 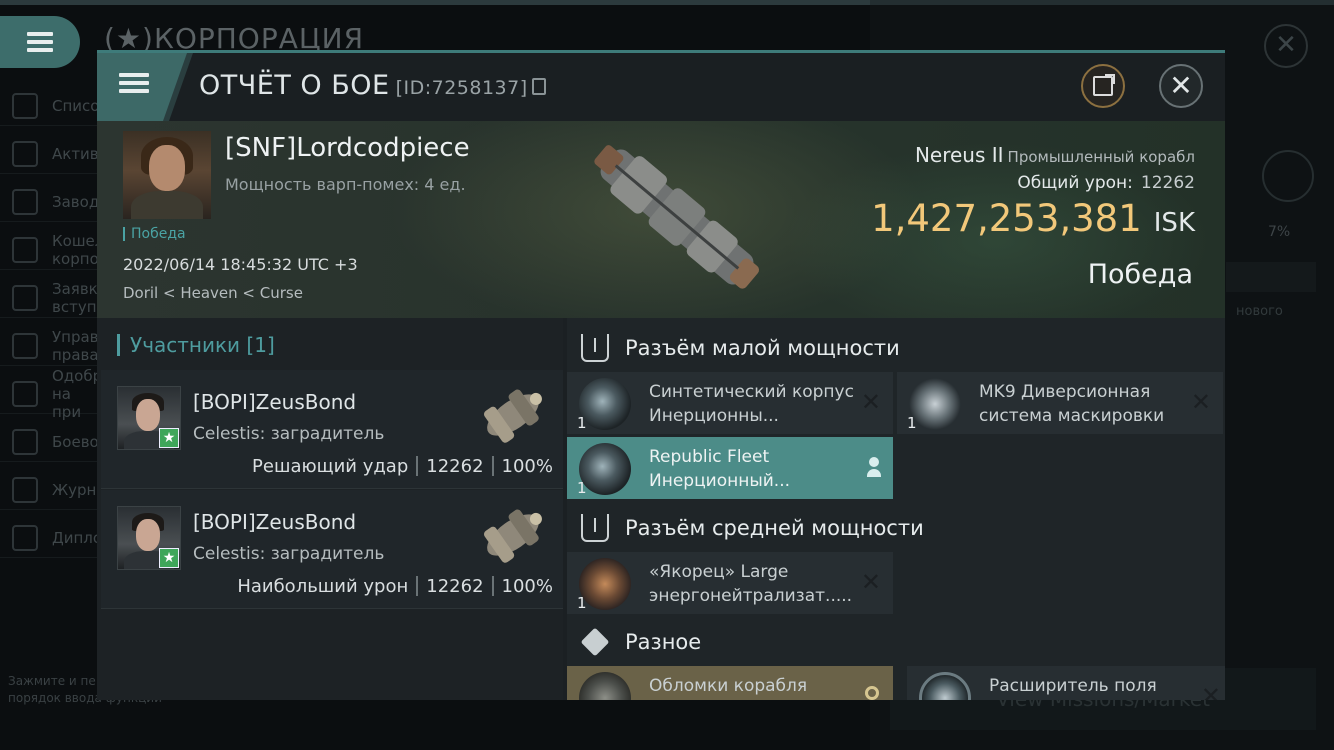 What do you see at coordinates (1033, 218) in the screenshot?
I see `isk-value: 1,427,253,381 ISK` at bounding box center [1033, 218].